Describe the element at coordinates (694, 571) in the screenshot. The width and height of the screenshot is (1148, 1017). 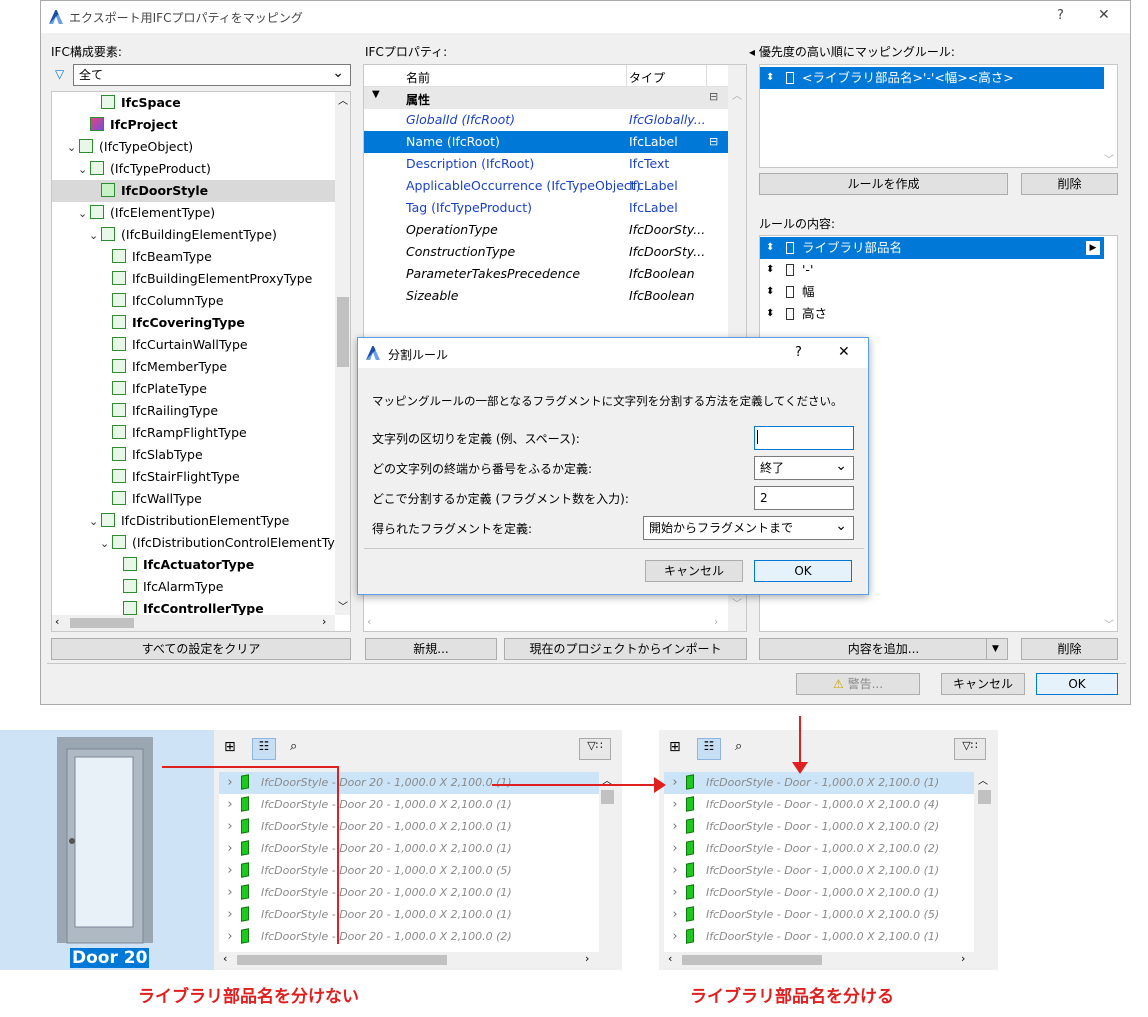
I see `dialog-cancel-button: キャンセル` at that location.